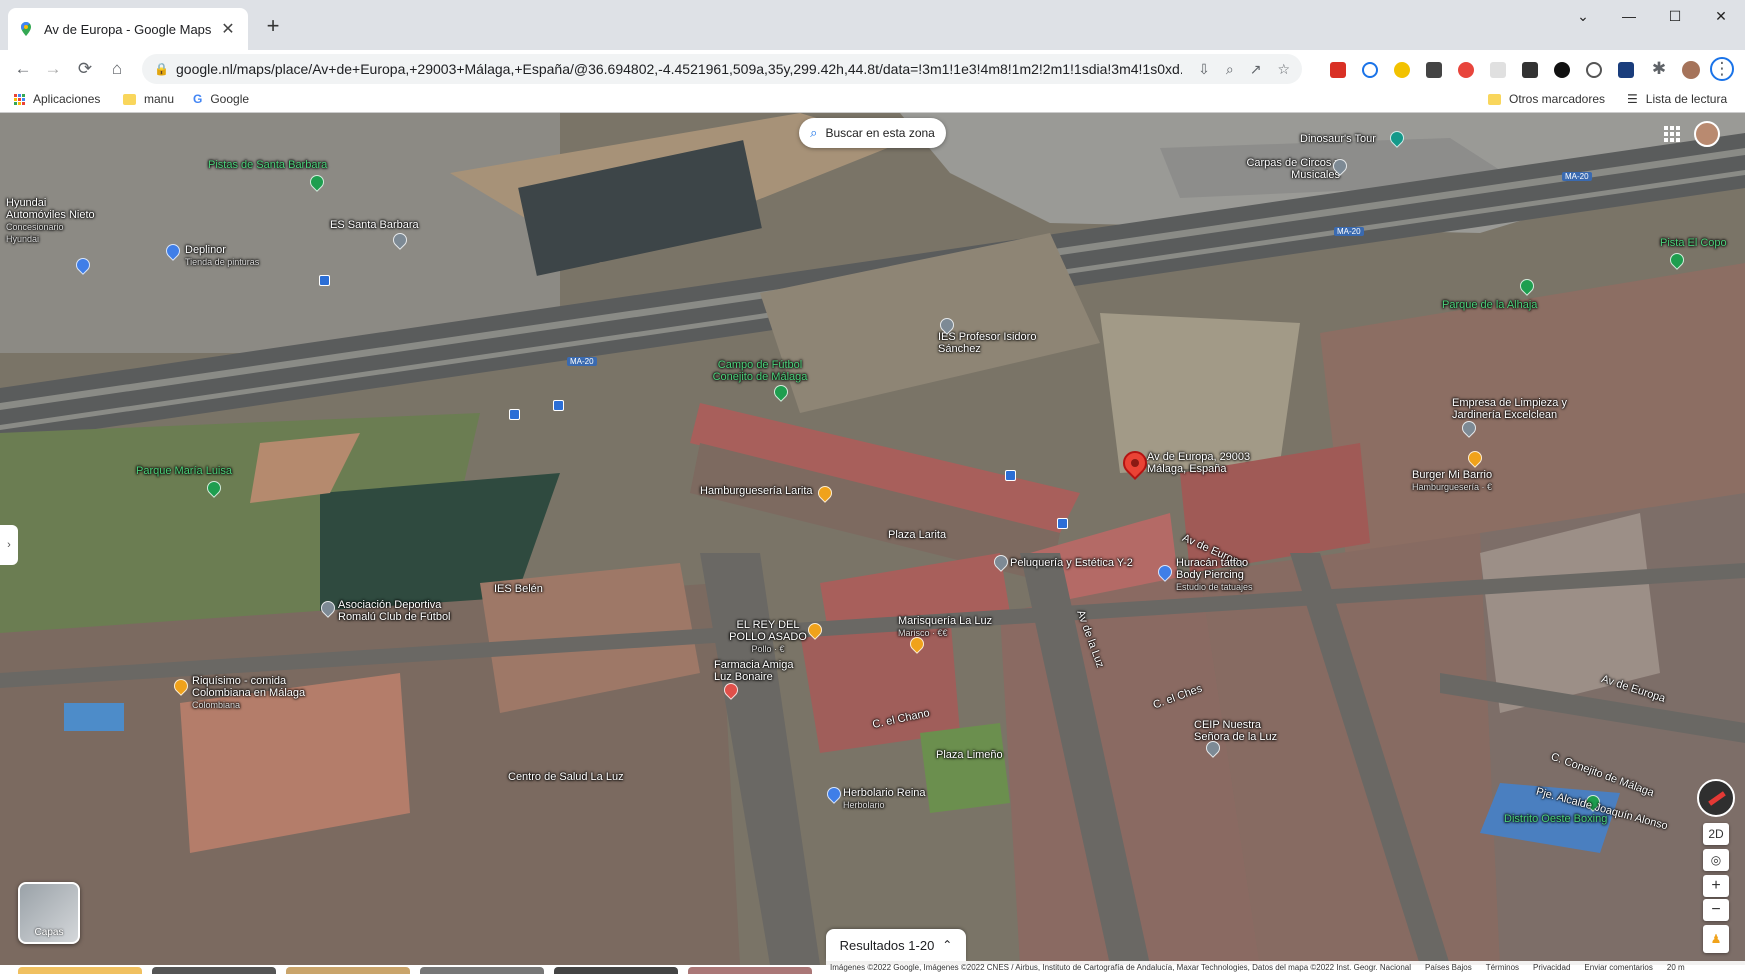 Image resolution: width=1745 pixels, height=974 pixels. What do you see at coordinates (228, 29) in the screenshot?
I see `close-tab-icon: ✕` at bounding box center [228, 29].